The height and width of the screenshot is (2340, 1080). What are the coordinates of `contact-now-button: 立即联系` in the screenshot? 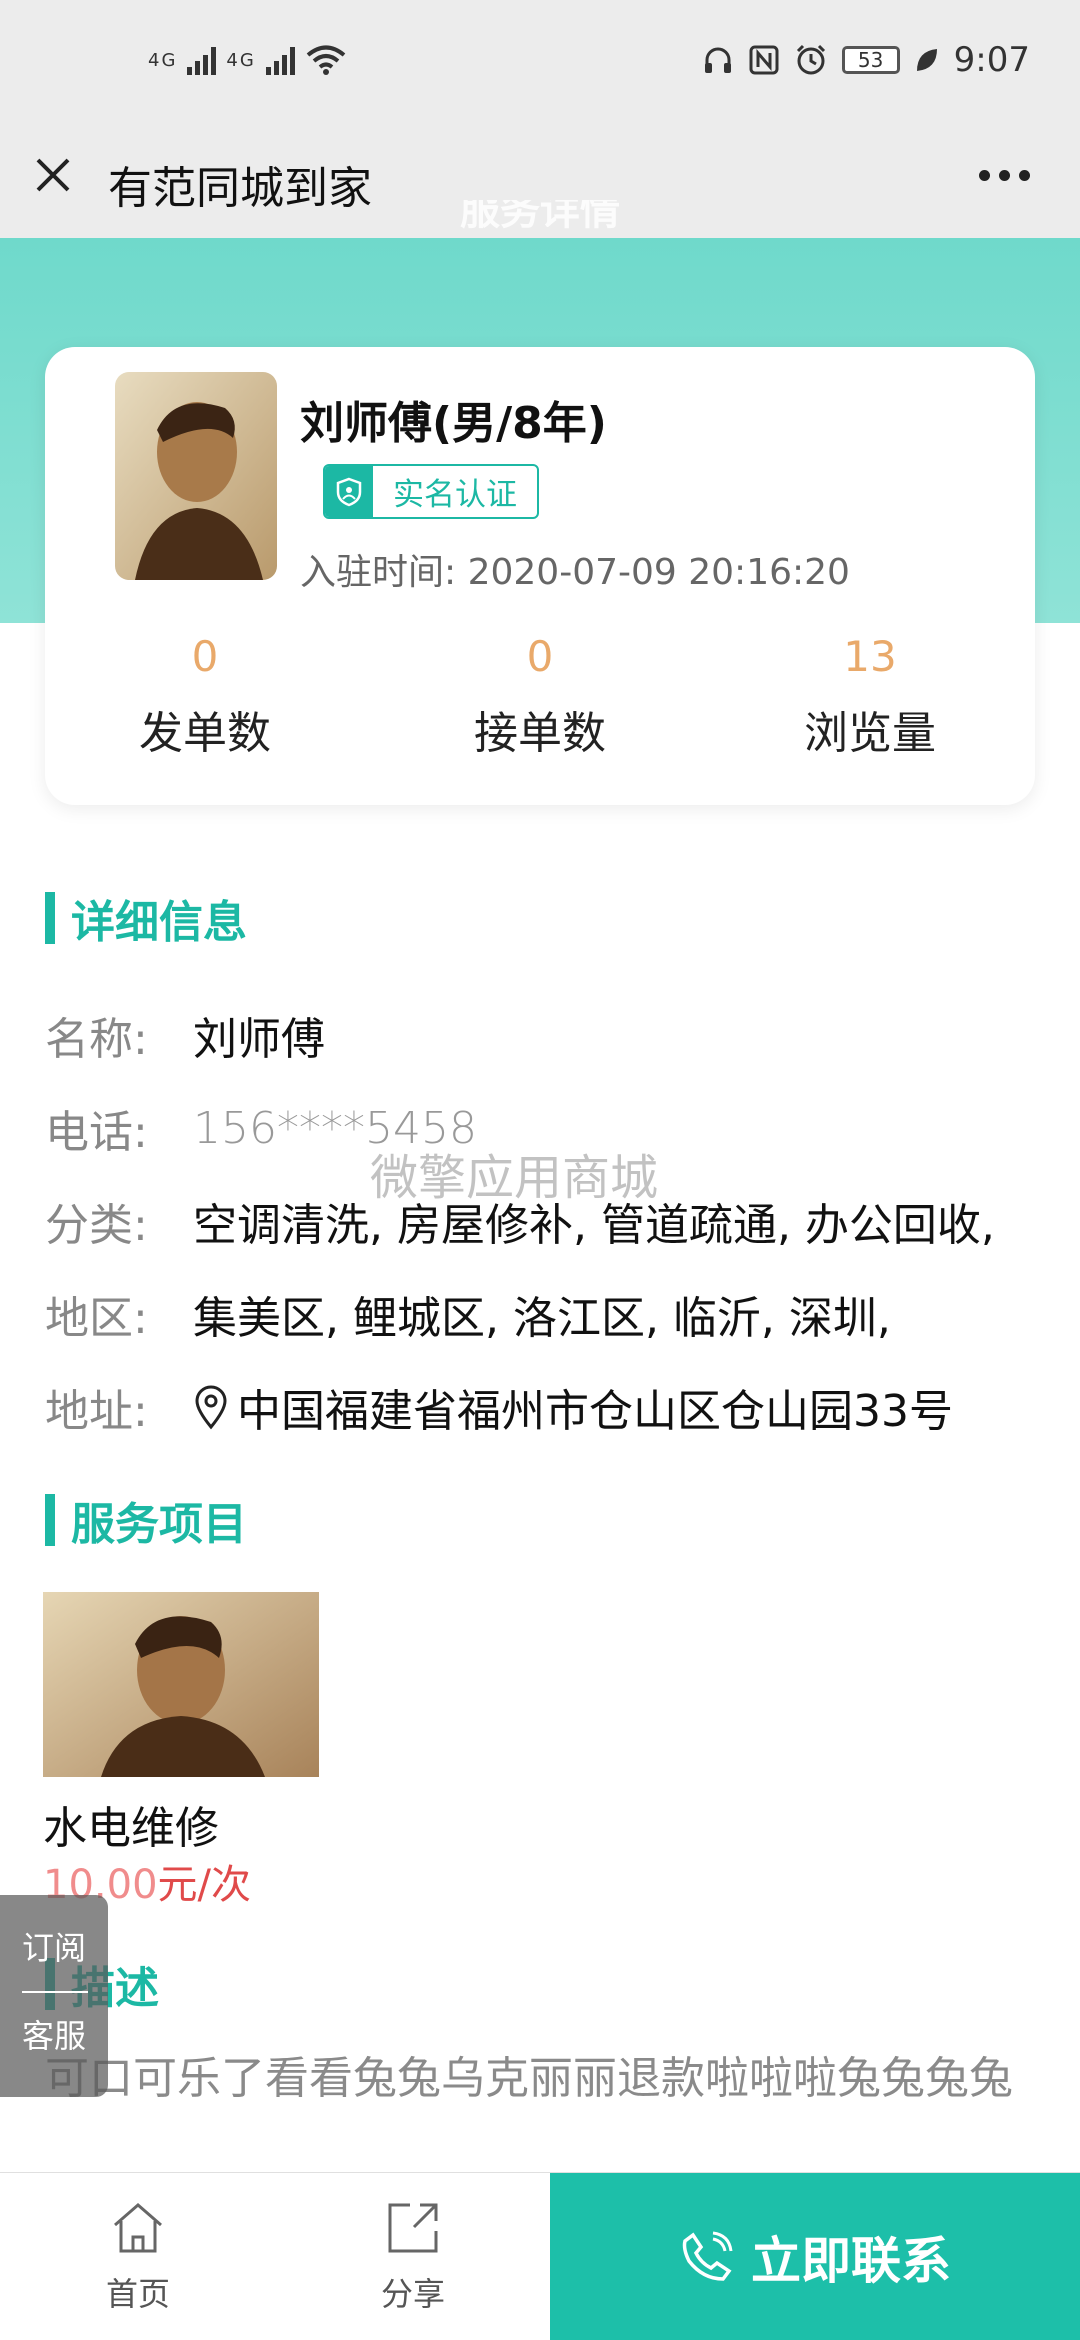 It's located at (815, 2256).